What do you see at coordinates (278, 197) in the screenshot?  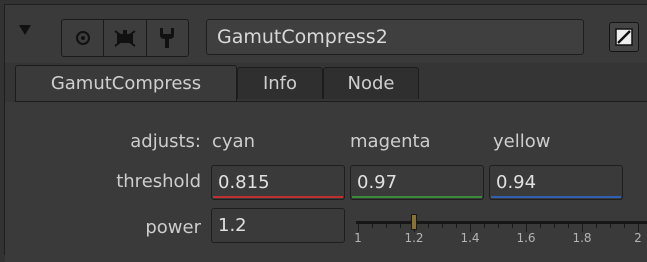 I see `cyan-underline` at bounding box center [278, 197].